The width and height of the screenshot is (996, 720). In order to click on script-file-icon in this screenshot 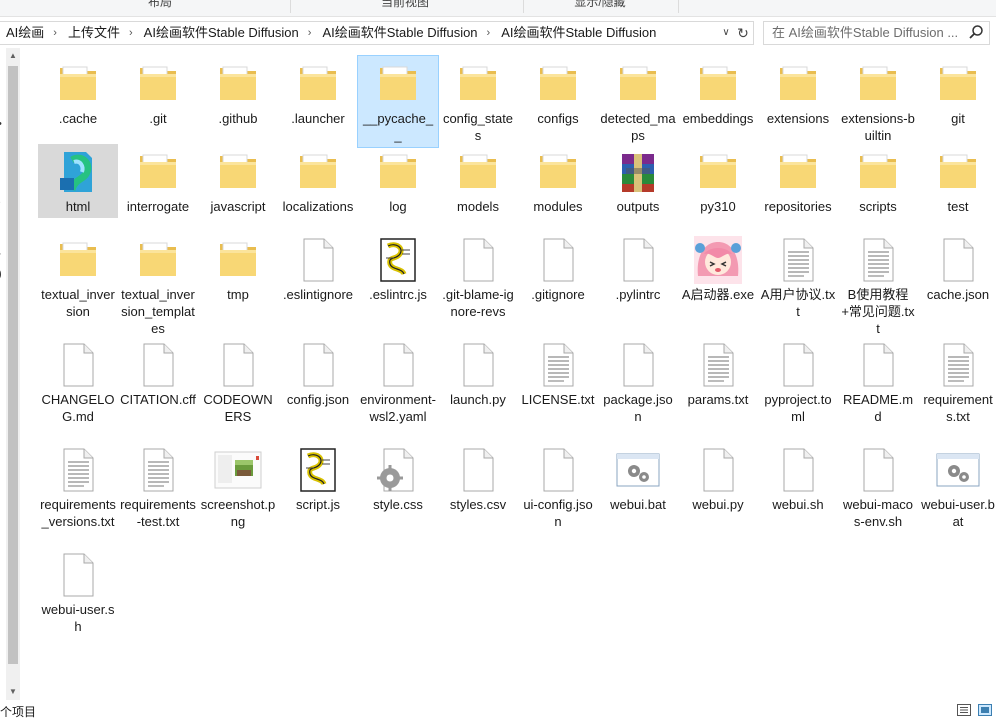, I will do `click(318, 470)`.